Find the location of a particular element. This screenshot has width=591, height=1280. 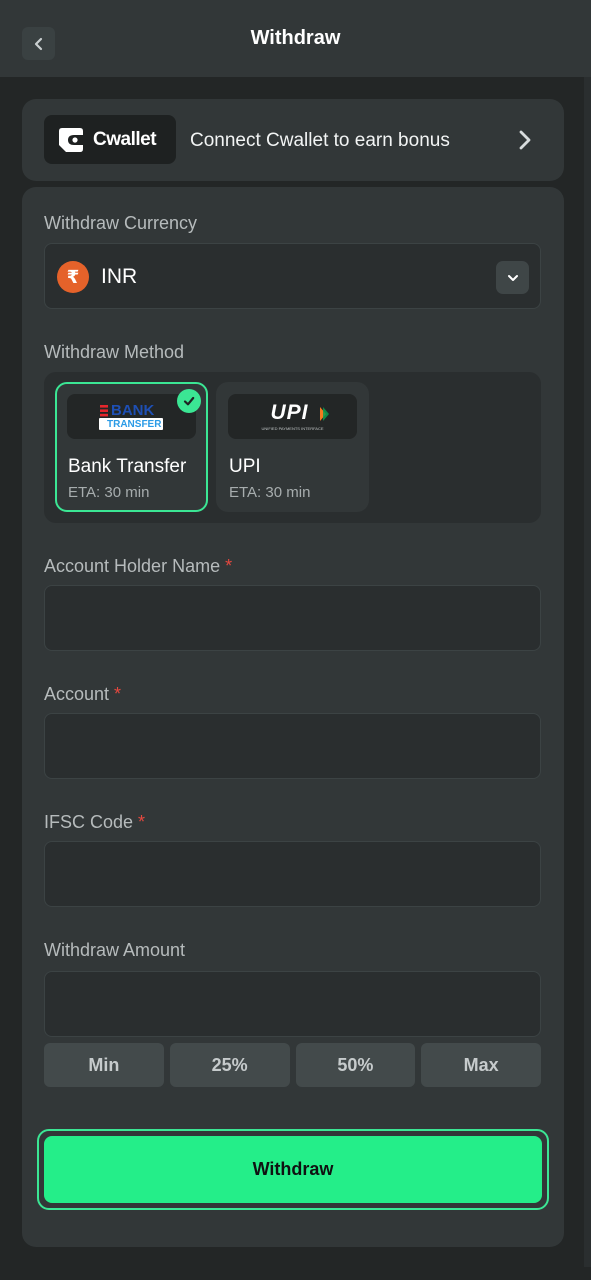

withdraw-button: Withdraw is located at coordinates (293, 1169).